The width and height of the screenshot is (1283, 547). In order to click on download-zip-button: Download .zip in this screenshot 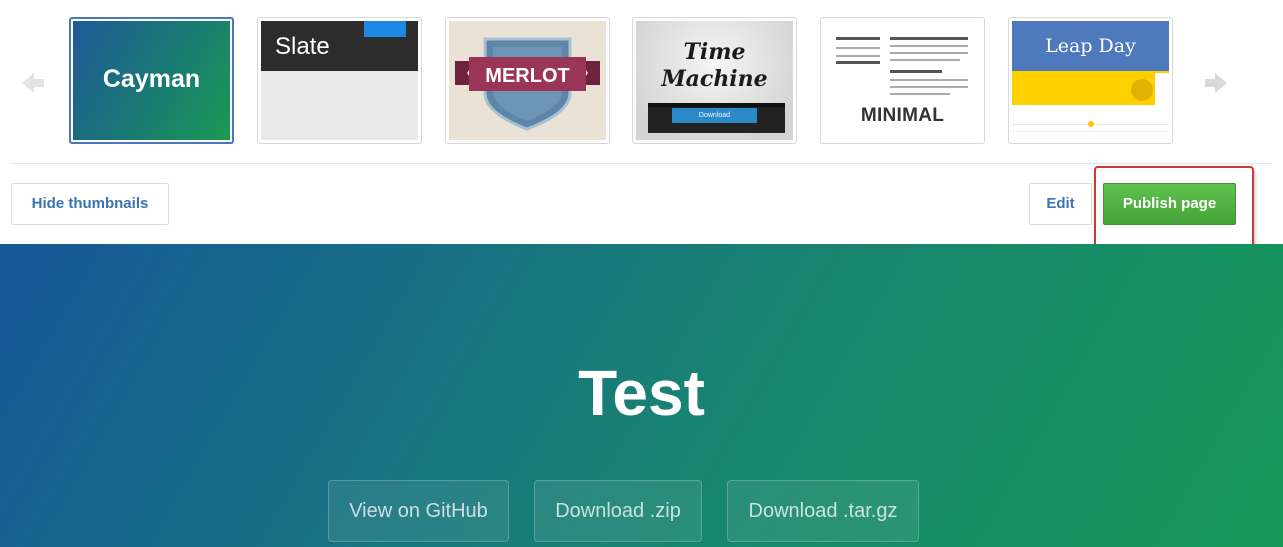, I will do `click(618, 511)`.